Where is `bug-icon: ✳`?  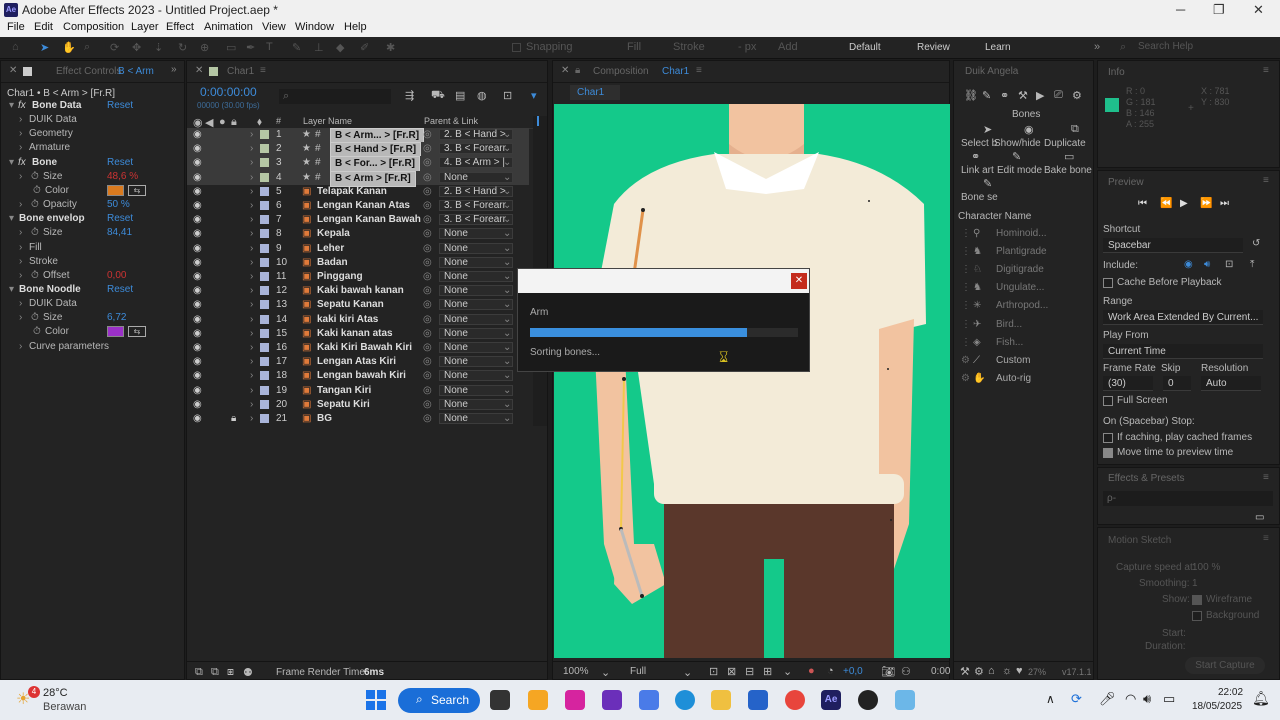 bug-icon: ✳ is located at coordinates (977, 306).